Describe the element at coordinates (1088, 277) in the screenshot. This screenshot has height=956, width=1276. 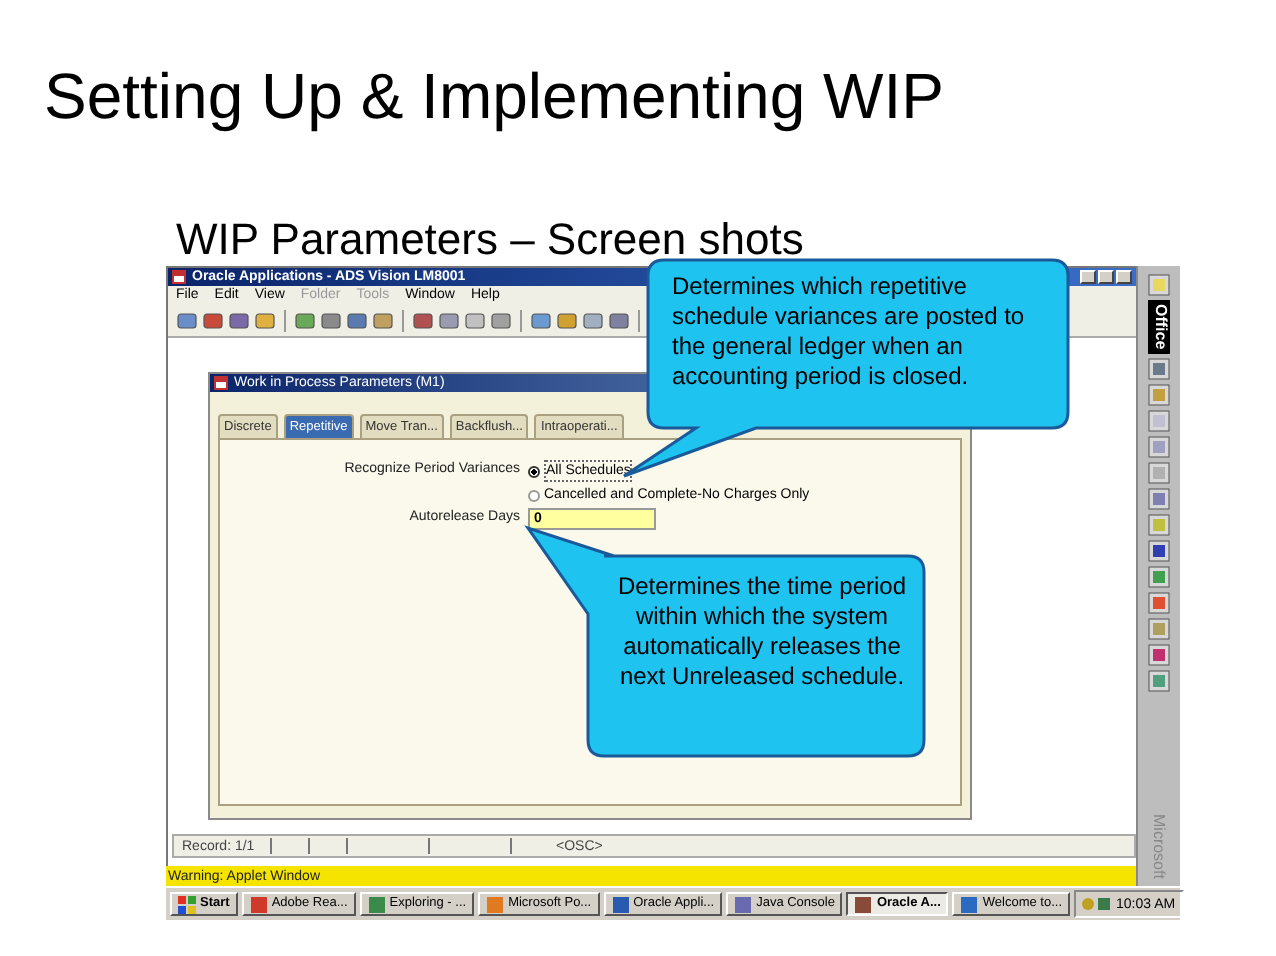
I see `minimize-button` at that location.